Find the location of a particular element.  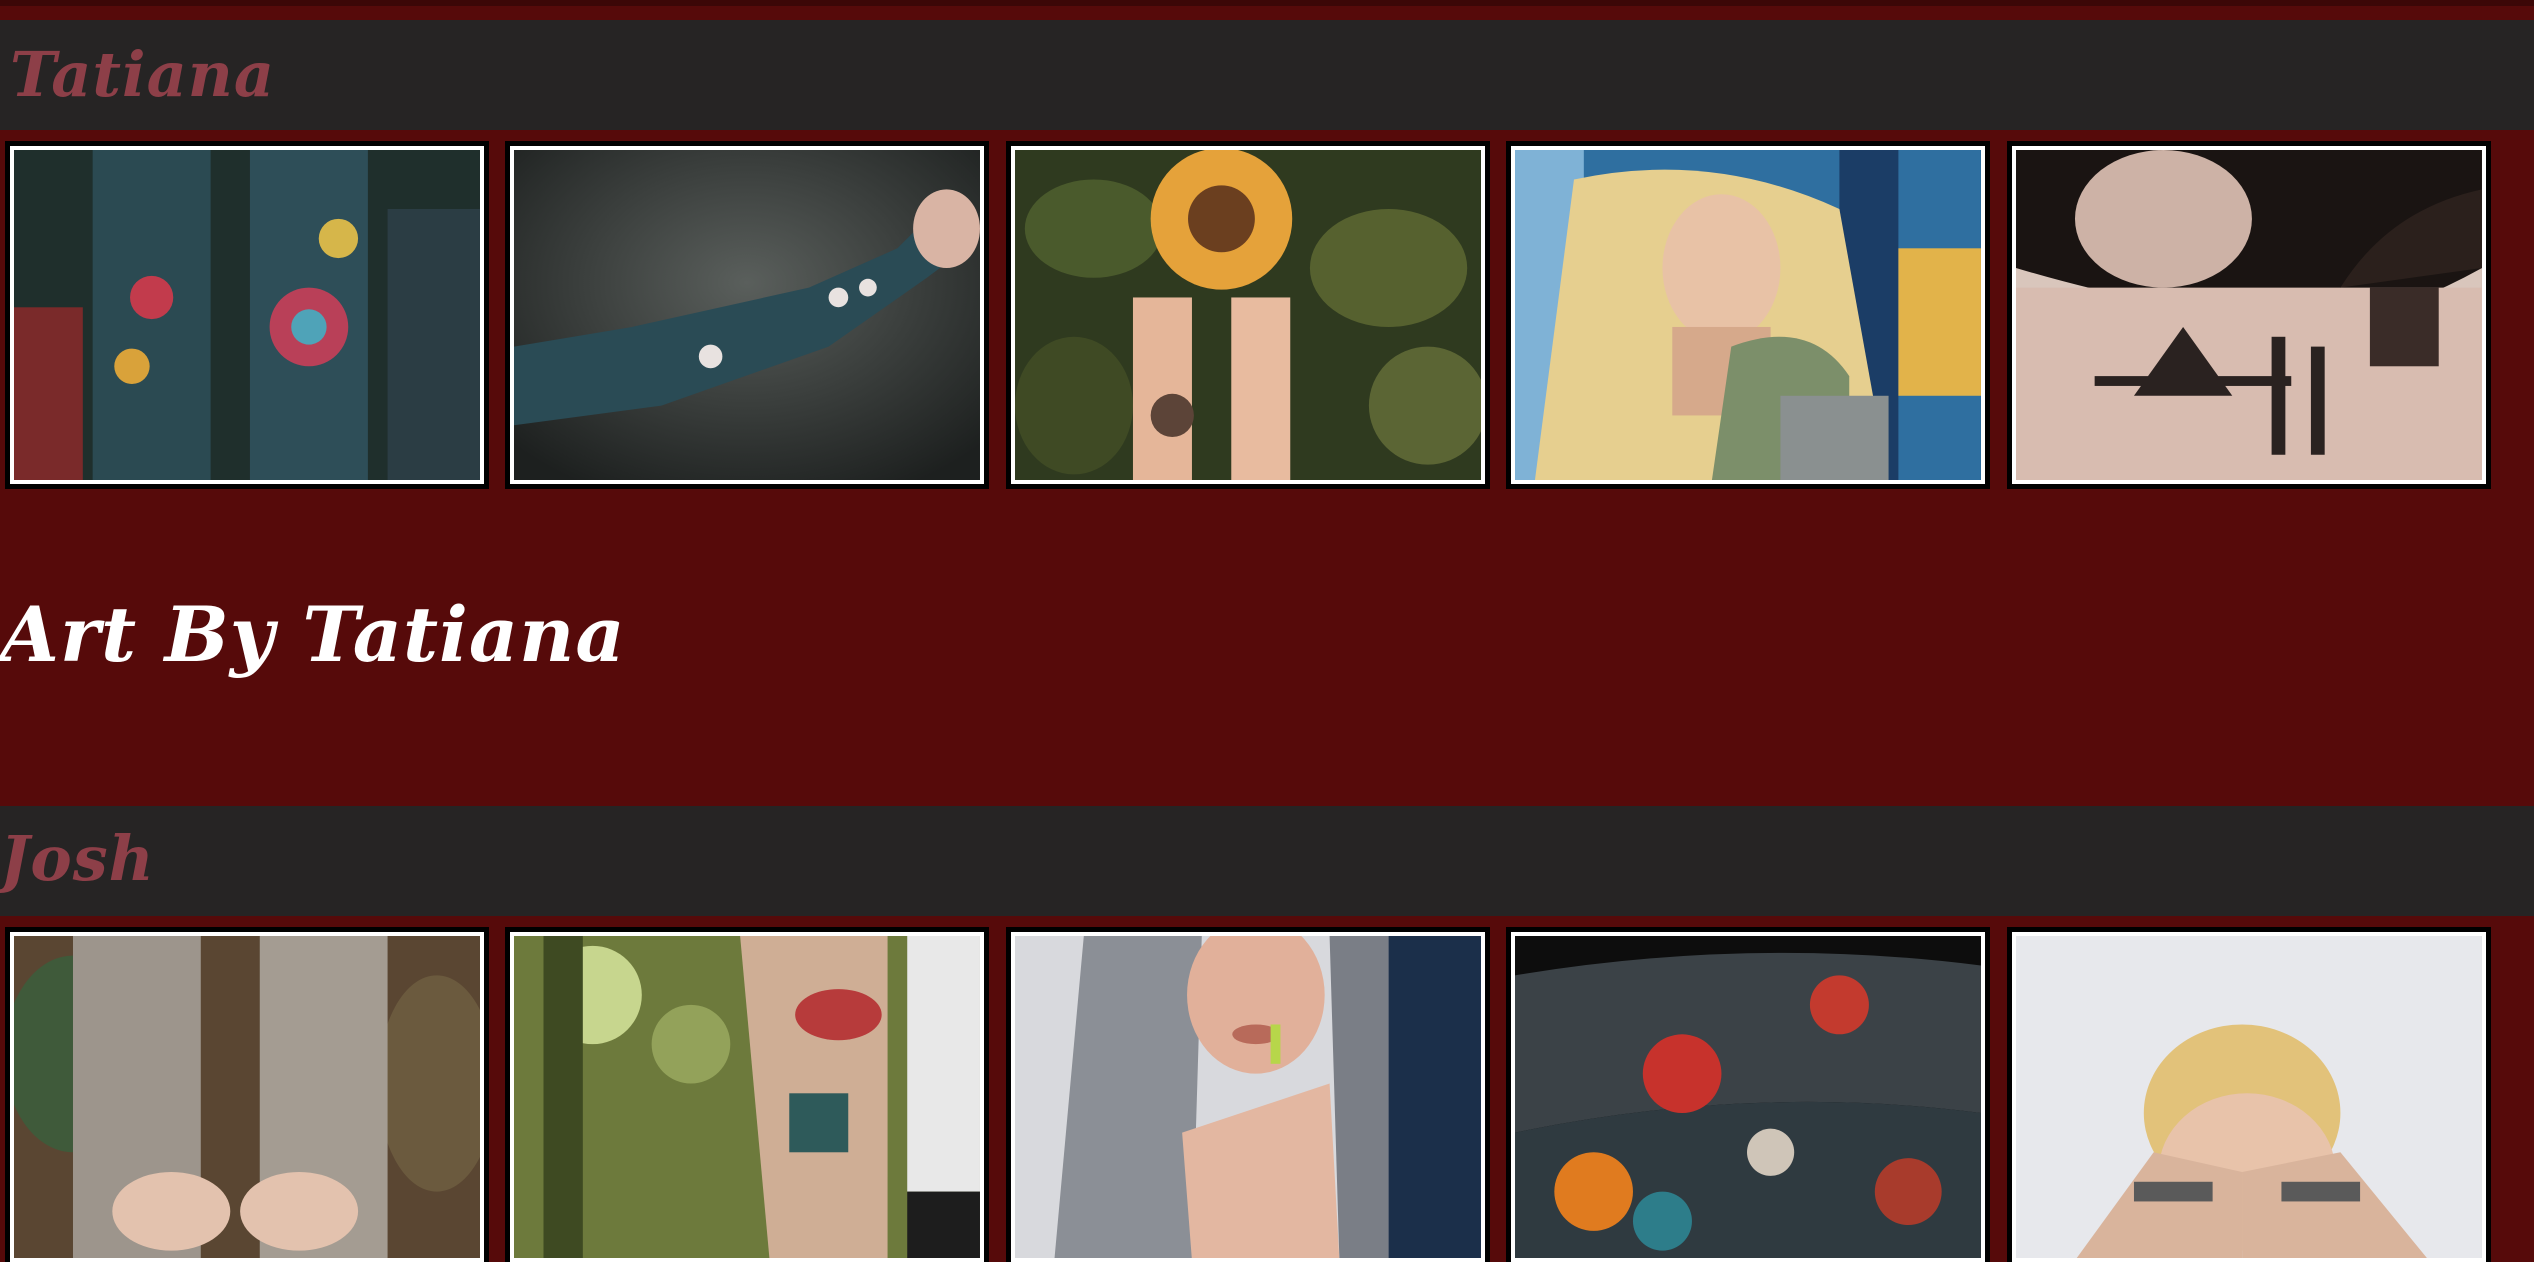

photo-blonde-woman-neck-tattoo is located at coordinates (1748, 315).